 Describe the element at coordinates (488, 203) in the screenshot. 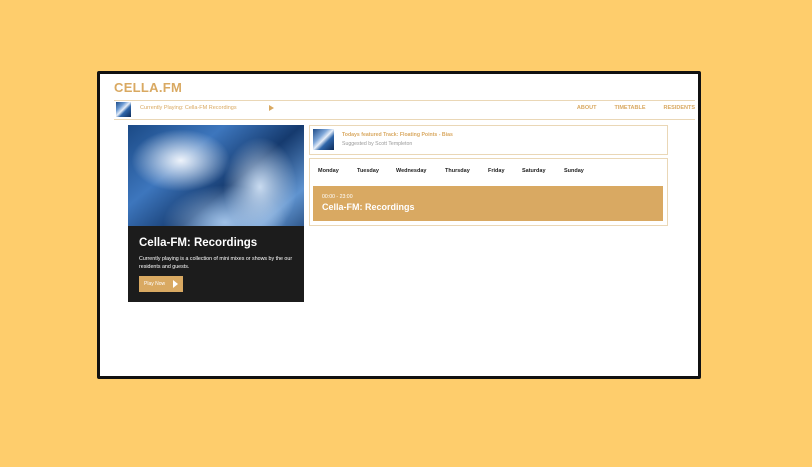

I see `schedule-show-item: 00:00 - 23:00 Cella-FM: Recordings` at that location.